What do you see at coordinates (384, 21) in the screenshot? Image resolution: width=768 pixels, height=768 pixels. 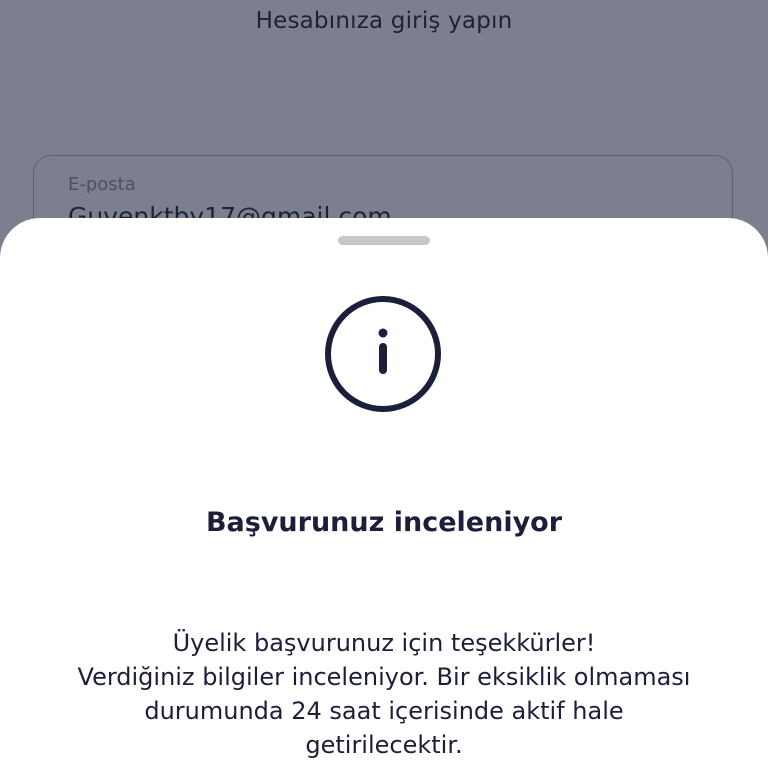 I see `page-heading: Hesabınıza giriş yapın` at bounding box center [384, 21].